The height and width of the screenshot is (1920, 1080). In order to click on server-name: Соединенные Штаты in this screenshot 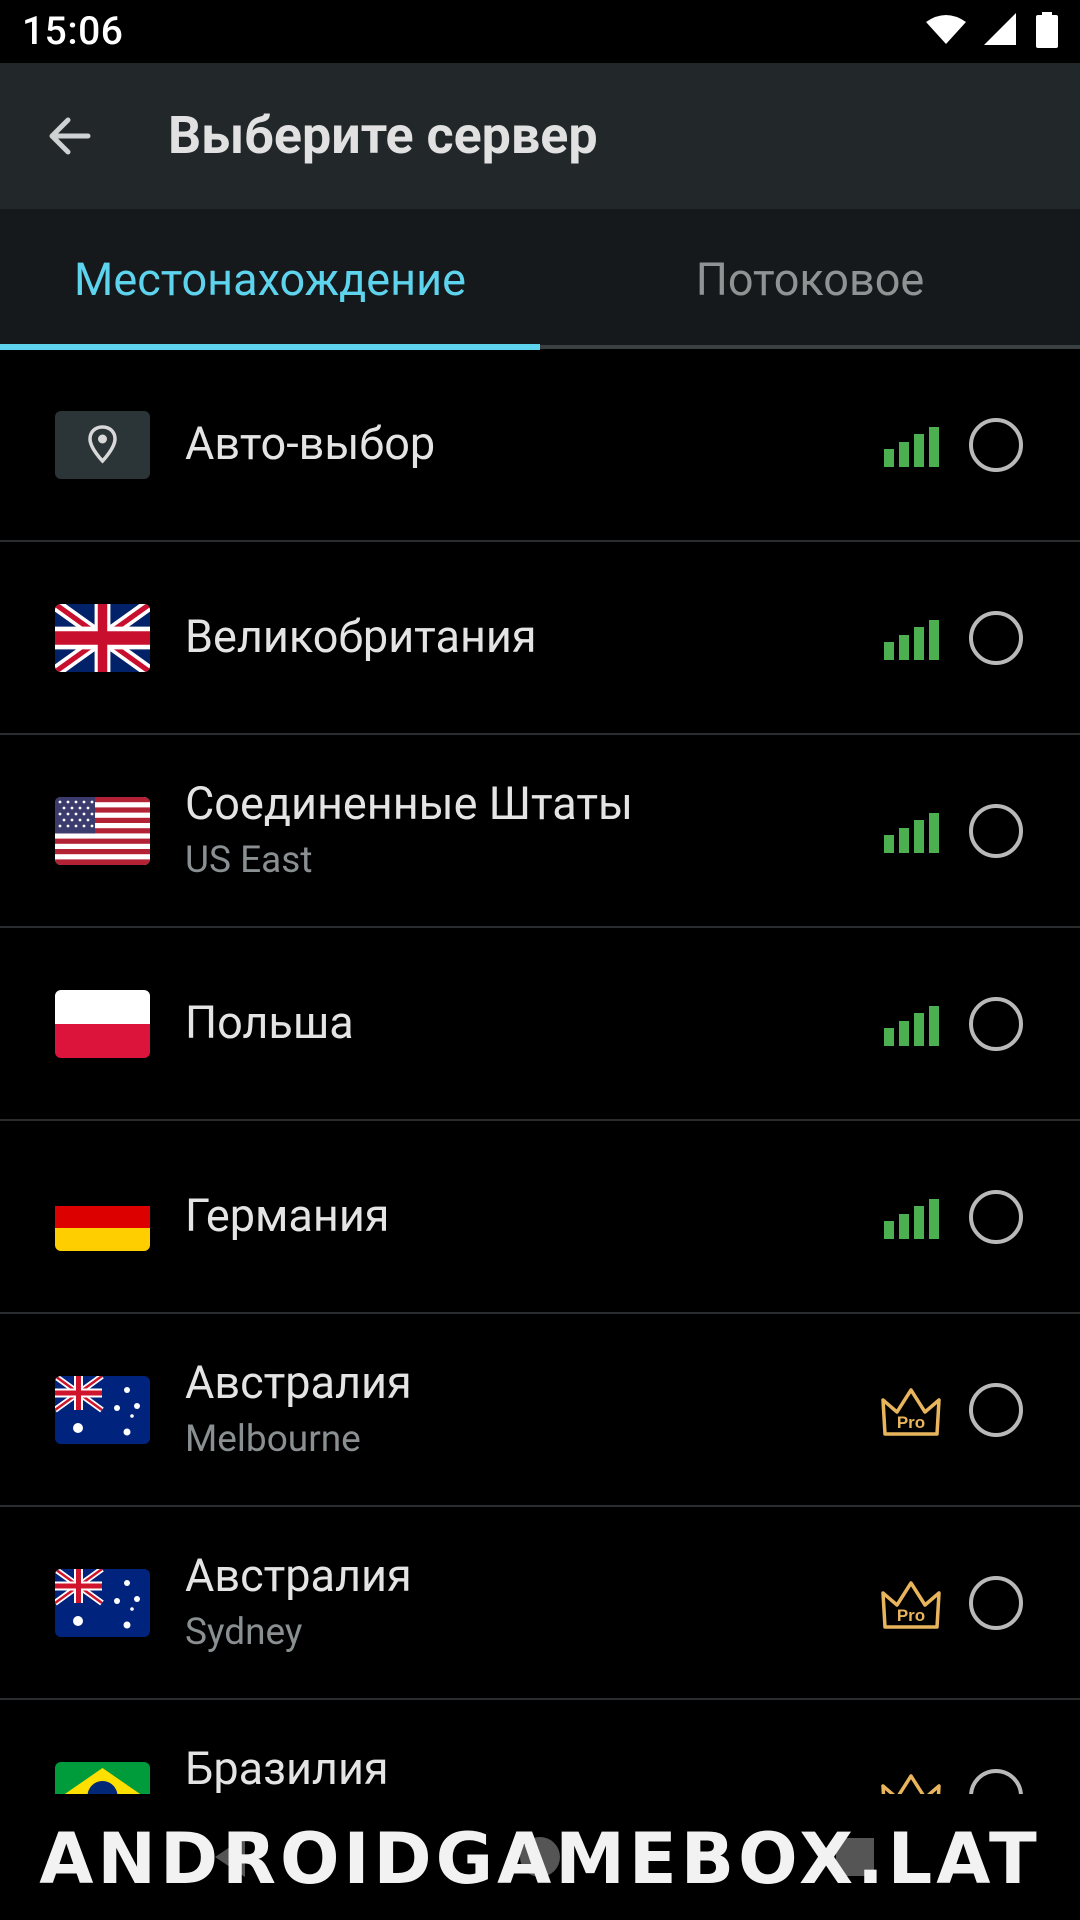, I will do `click(409, 803)`.